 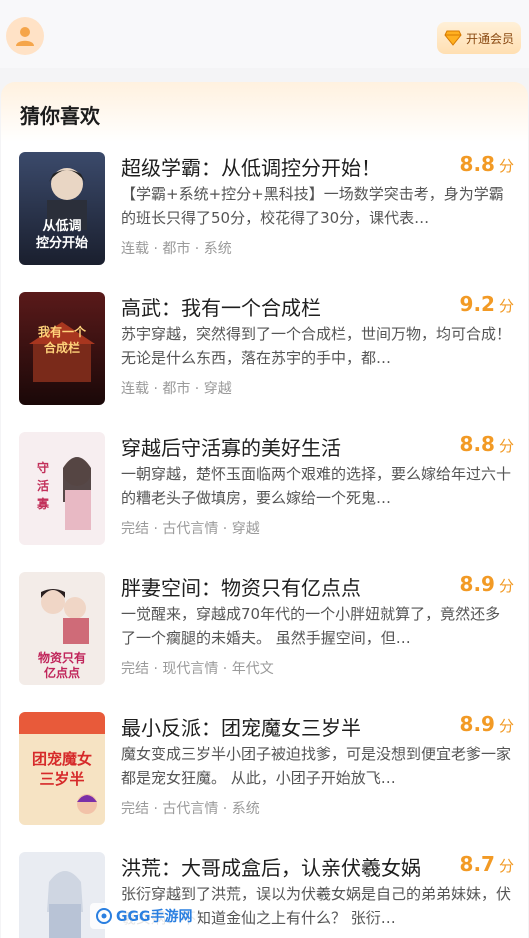 What do you see at coordinates (190, 529) in the screenshot?
I see `book-tags: 完结 · 古代言情 · 穿越` at bounding box center [190, 529].